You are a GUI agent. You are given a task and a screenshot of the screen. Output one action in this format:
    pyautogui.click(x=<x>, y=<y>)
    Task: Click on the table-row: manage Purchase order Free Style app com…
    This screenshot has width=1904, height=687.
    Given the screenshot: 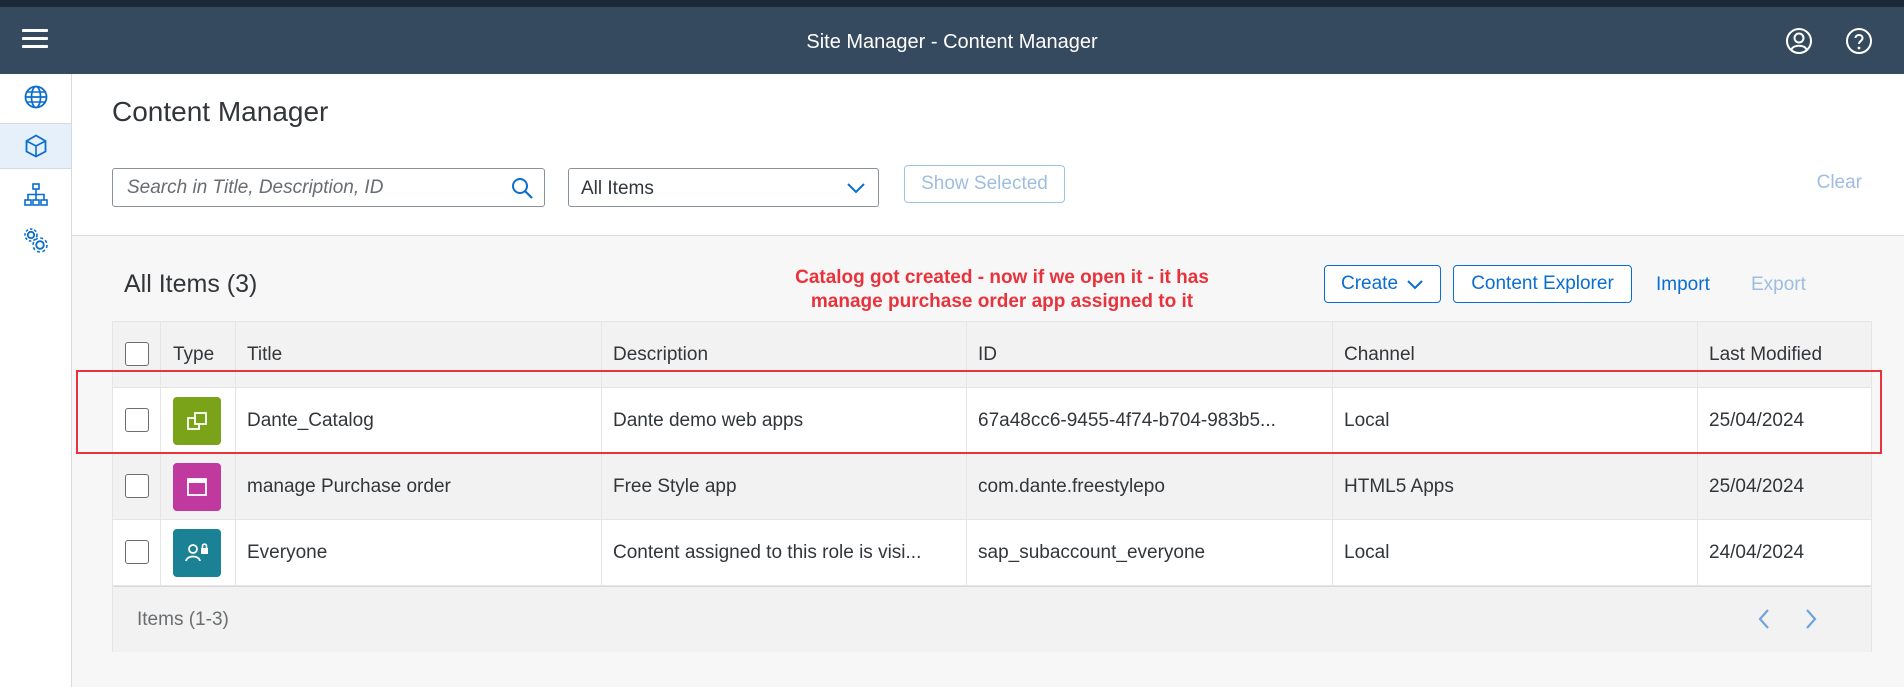 What is the action you would take?
    pyautogui.click(x=992, y=487)
    